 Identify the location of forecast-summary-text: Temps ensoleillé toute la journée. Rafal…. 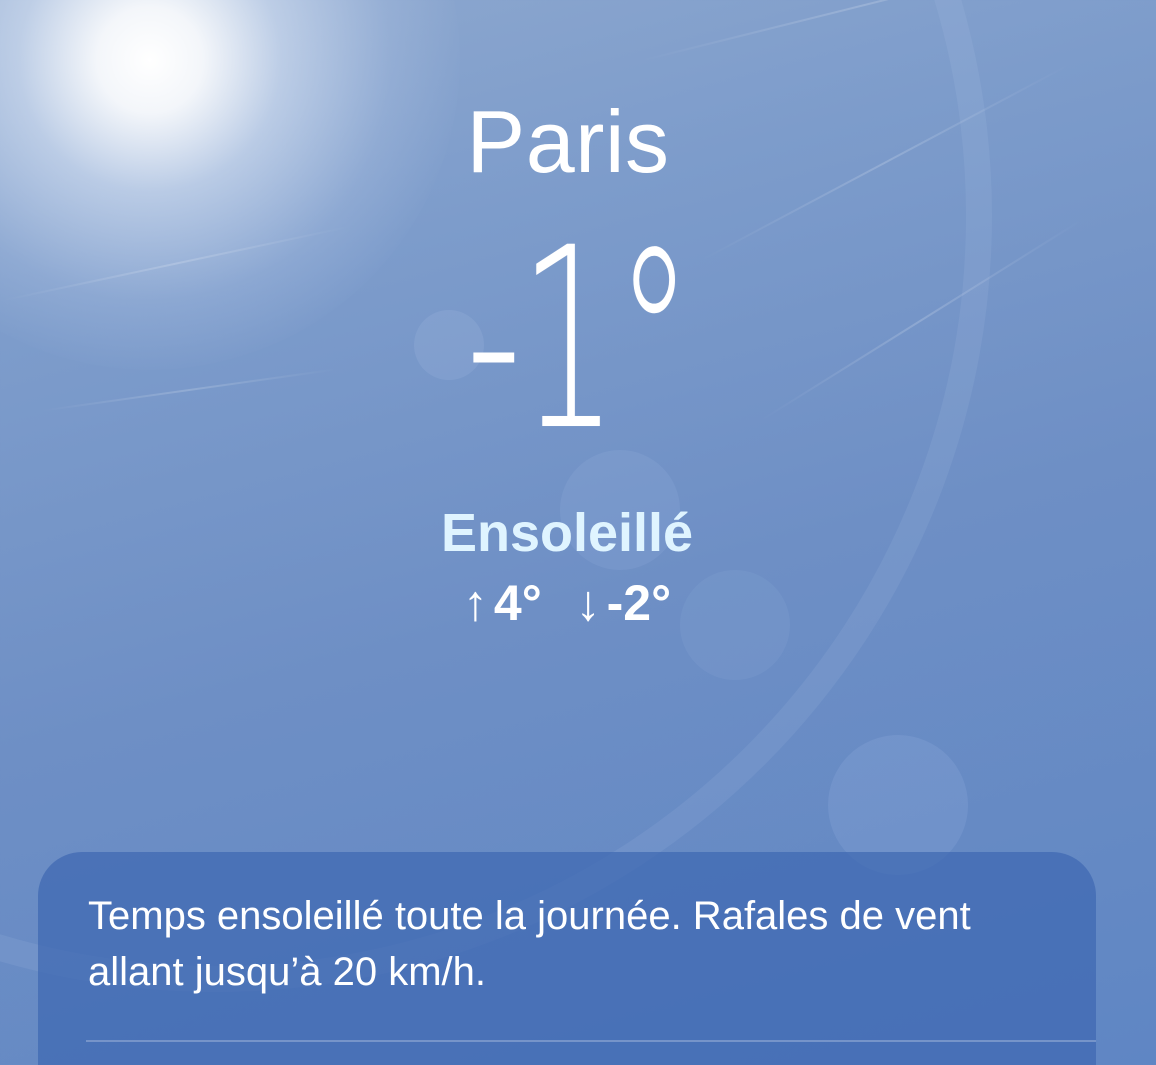
(529, 944).